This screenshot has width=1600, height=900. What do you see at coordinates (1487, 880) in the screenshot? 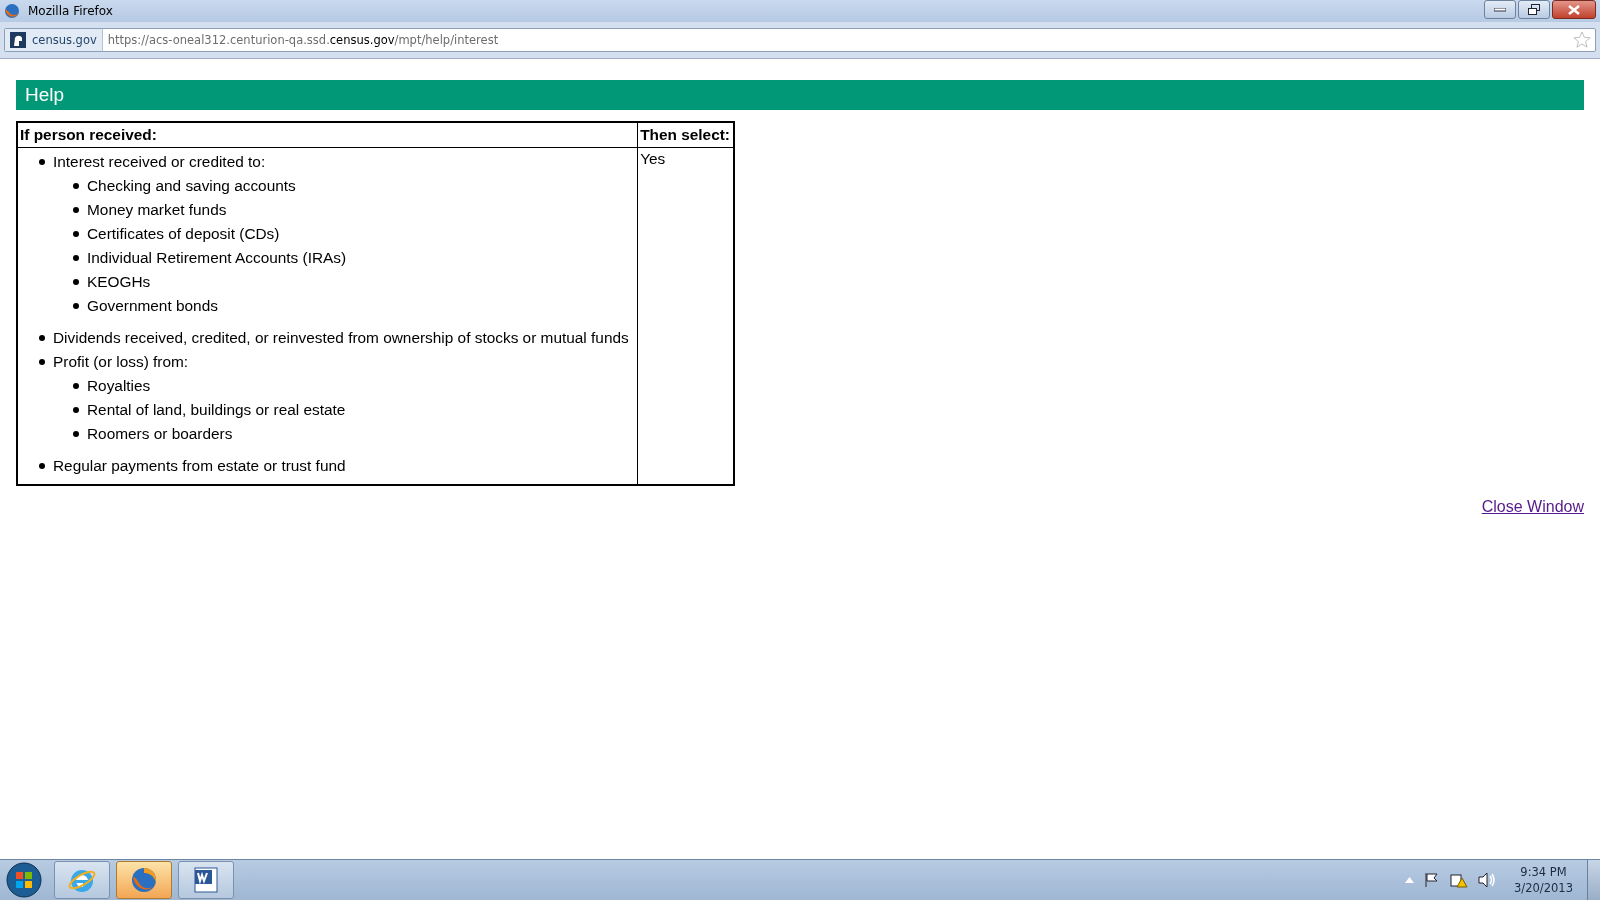
I see `speaker-icon` at bounding box center [1487, 880].